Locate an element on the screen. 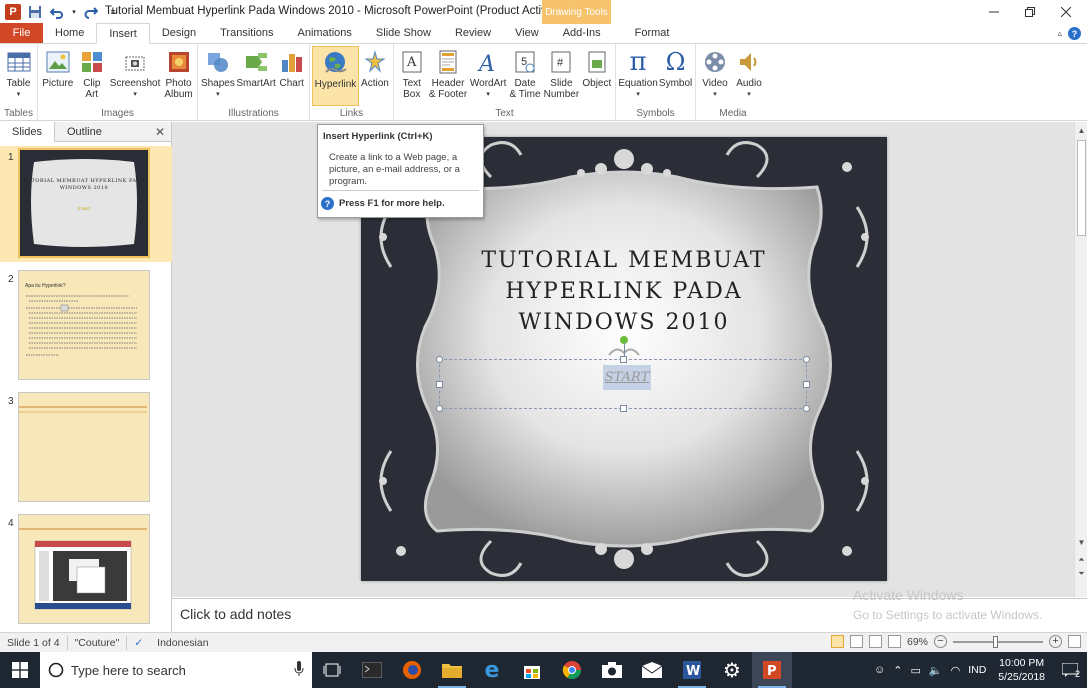 This screenshot has width=1087, height=688. language: Indonesian is located at coordinates (182, 643).